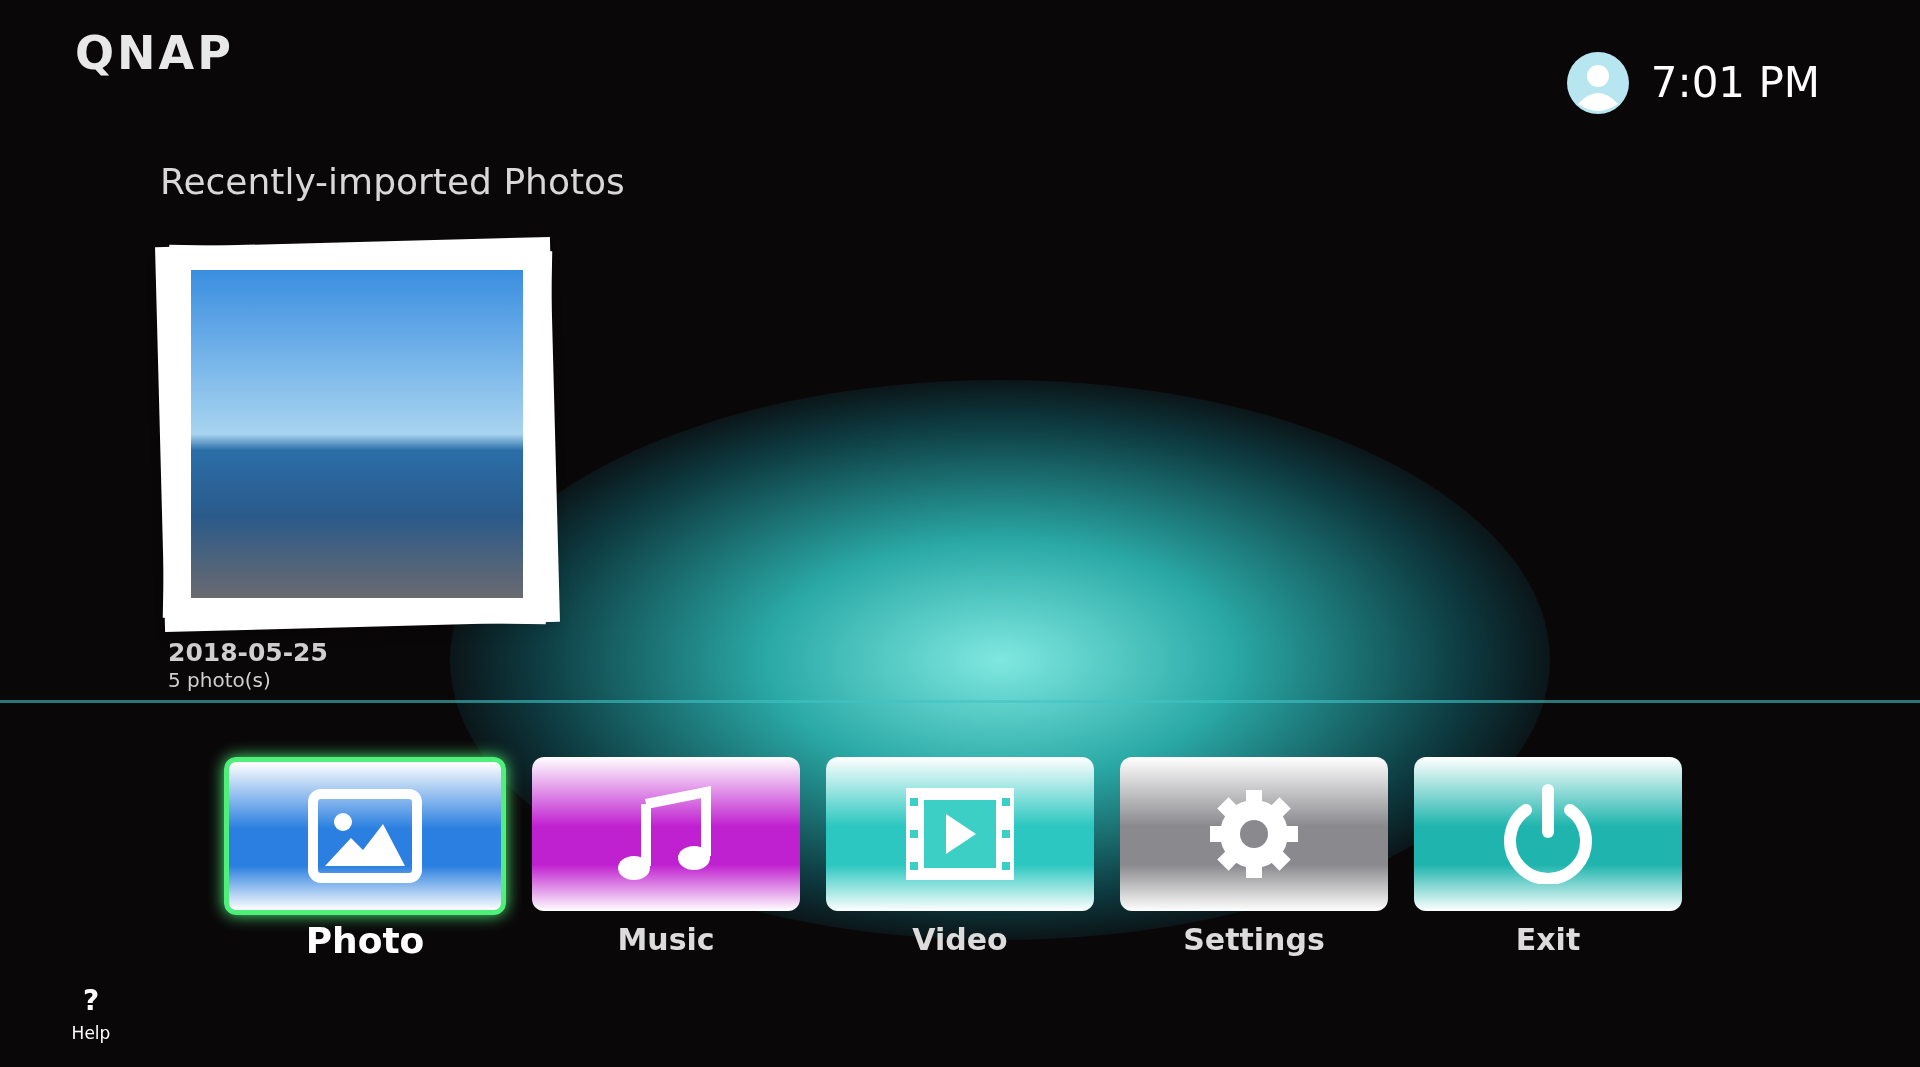 The image size is (1920, 1067). Describe the element at coordinates (248, 653) in the screenshot. I see `album-date: 2018-05-25` at that location.